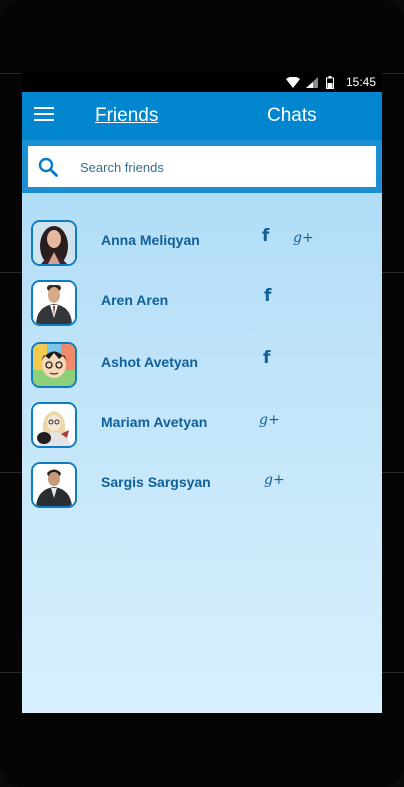  Describe the element at coordinates (202, 305) in the screenshot. I see `friend-row: Aren Aren f` at that location.